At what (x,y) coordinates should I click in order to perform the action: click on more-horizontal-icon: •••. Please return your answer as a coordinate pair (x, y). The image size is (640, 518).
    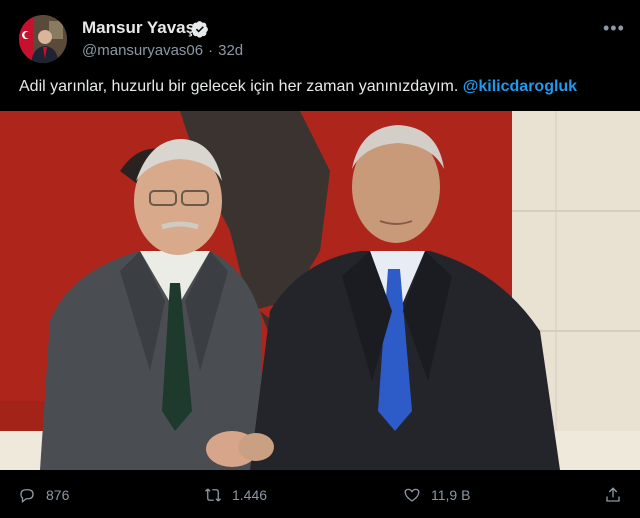
    Looking at the image, I should click on (614, 28).